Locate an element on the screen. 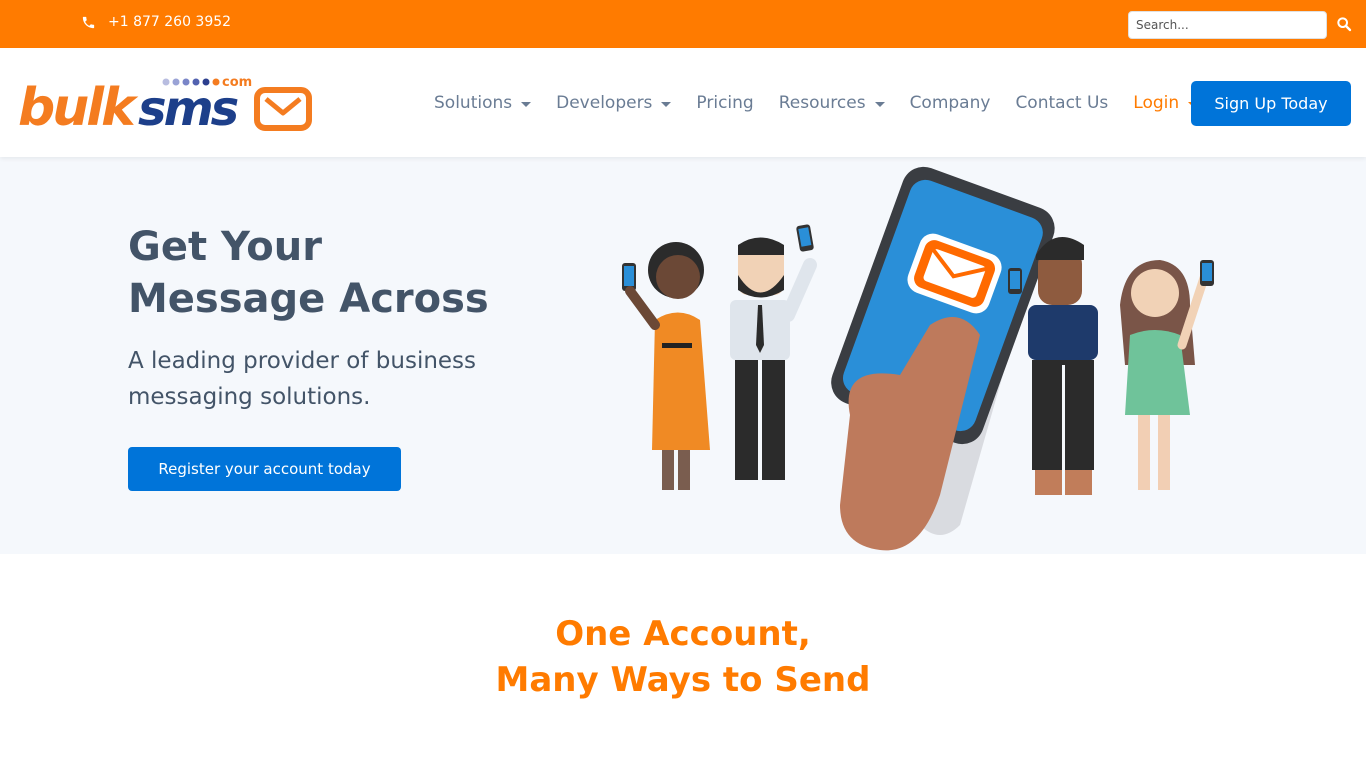  phone-contact: +1 877 260 3952 is located at coordinates (156, 22).